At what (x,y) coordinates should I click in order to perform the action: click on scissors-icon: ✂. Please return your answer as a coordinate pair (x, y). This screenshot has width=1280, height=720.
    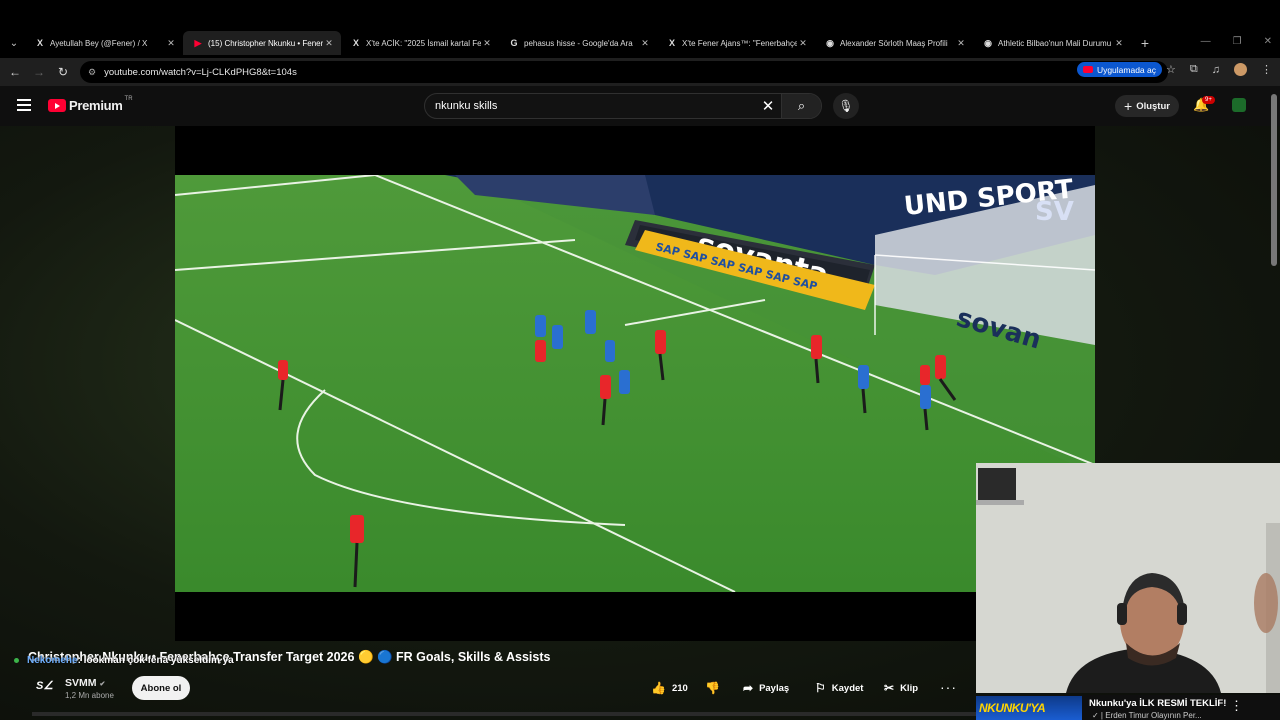
    Looking at the image, I should click on (889, 688).